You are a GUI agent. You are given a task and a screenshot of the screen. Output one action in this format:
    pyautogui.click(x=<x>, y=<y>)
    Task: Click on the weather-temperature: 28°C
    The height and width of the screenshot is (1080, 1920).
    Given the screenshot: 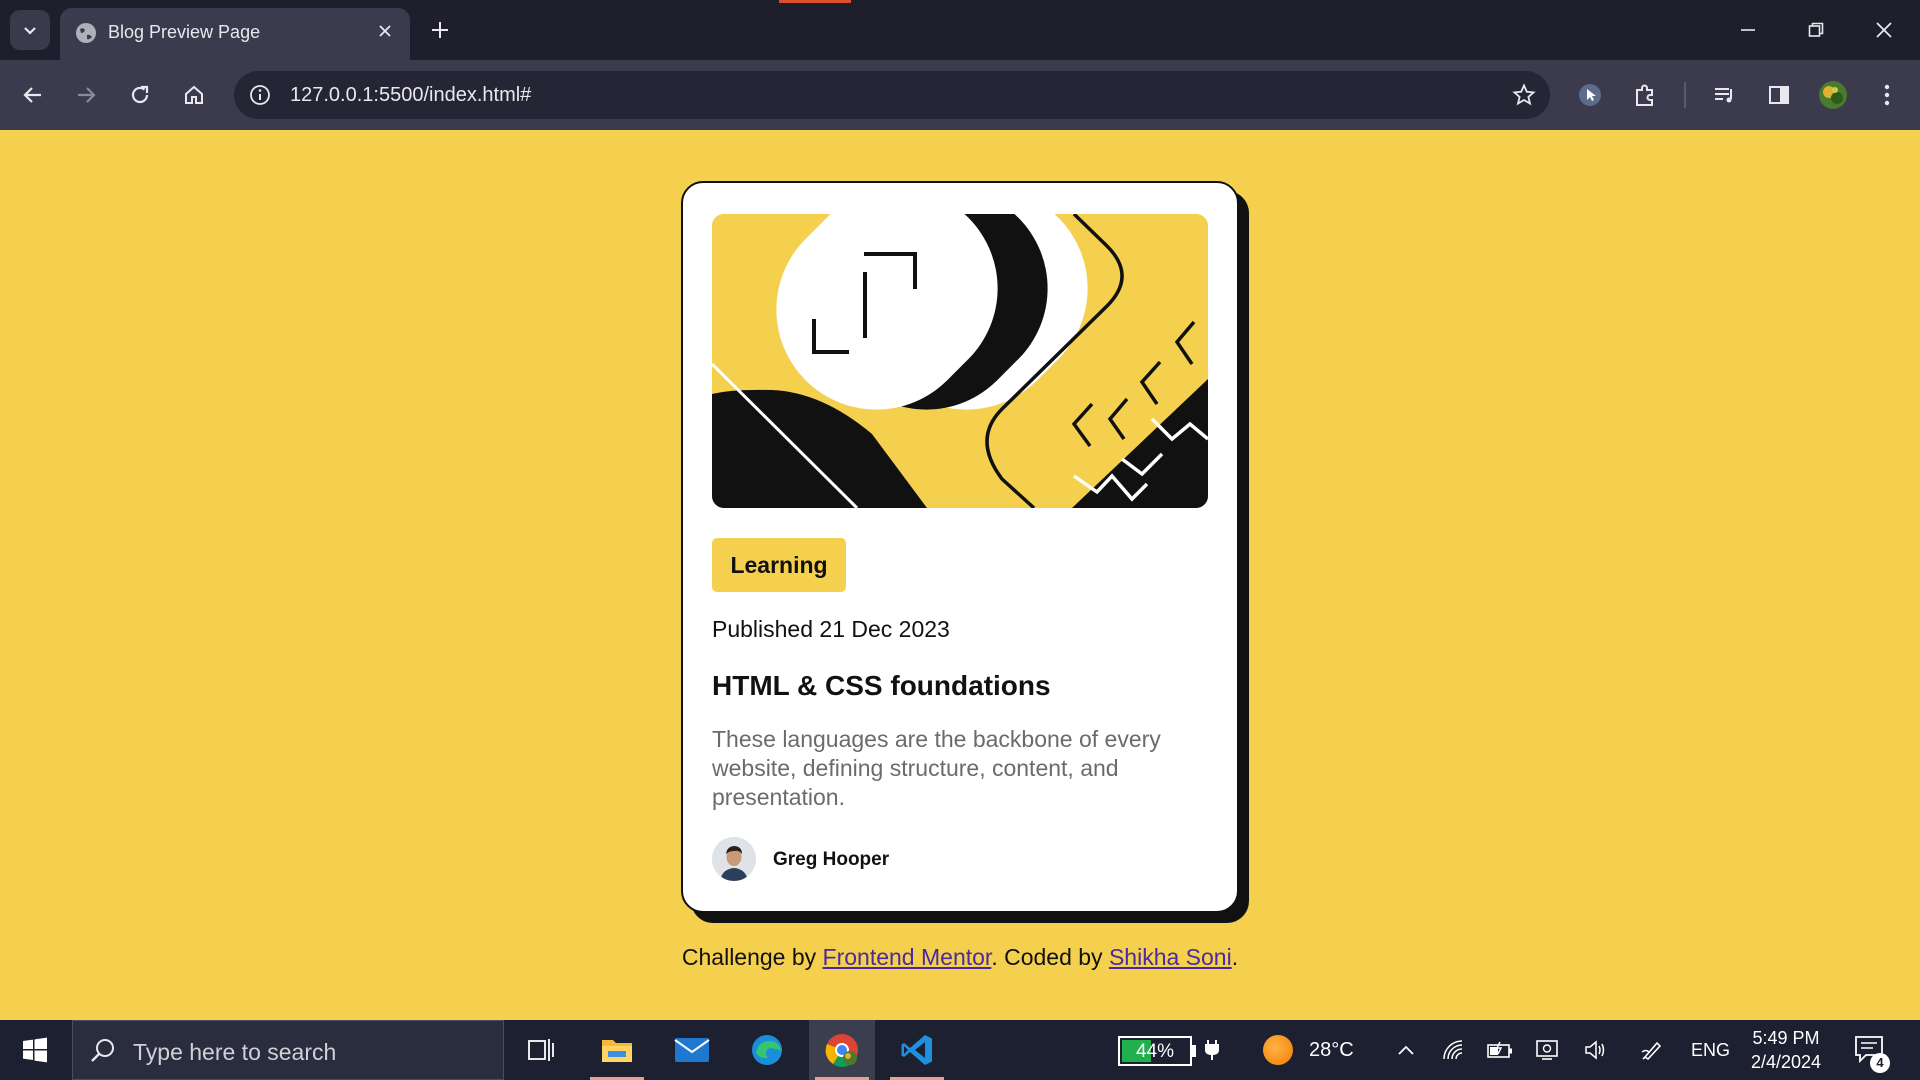 What is the action you would take?
    pyautogui.click(x=1331, y=1050)
    